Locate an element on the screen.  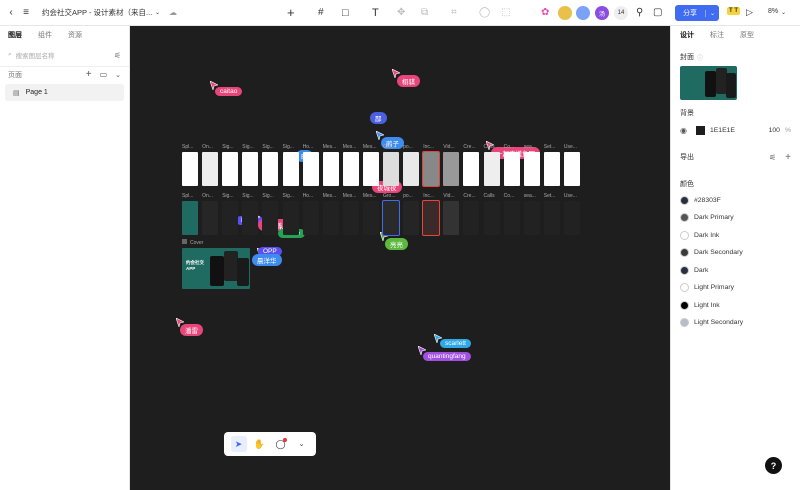
component-tool-icon: ✥ is located at coordinates (401, 13).